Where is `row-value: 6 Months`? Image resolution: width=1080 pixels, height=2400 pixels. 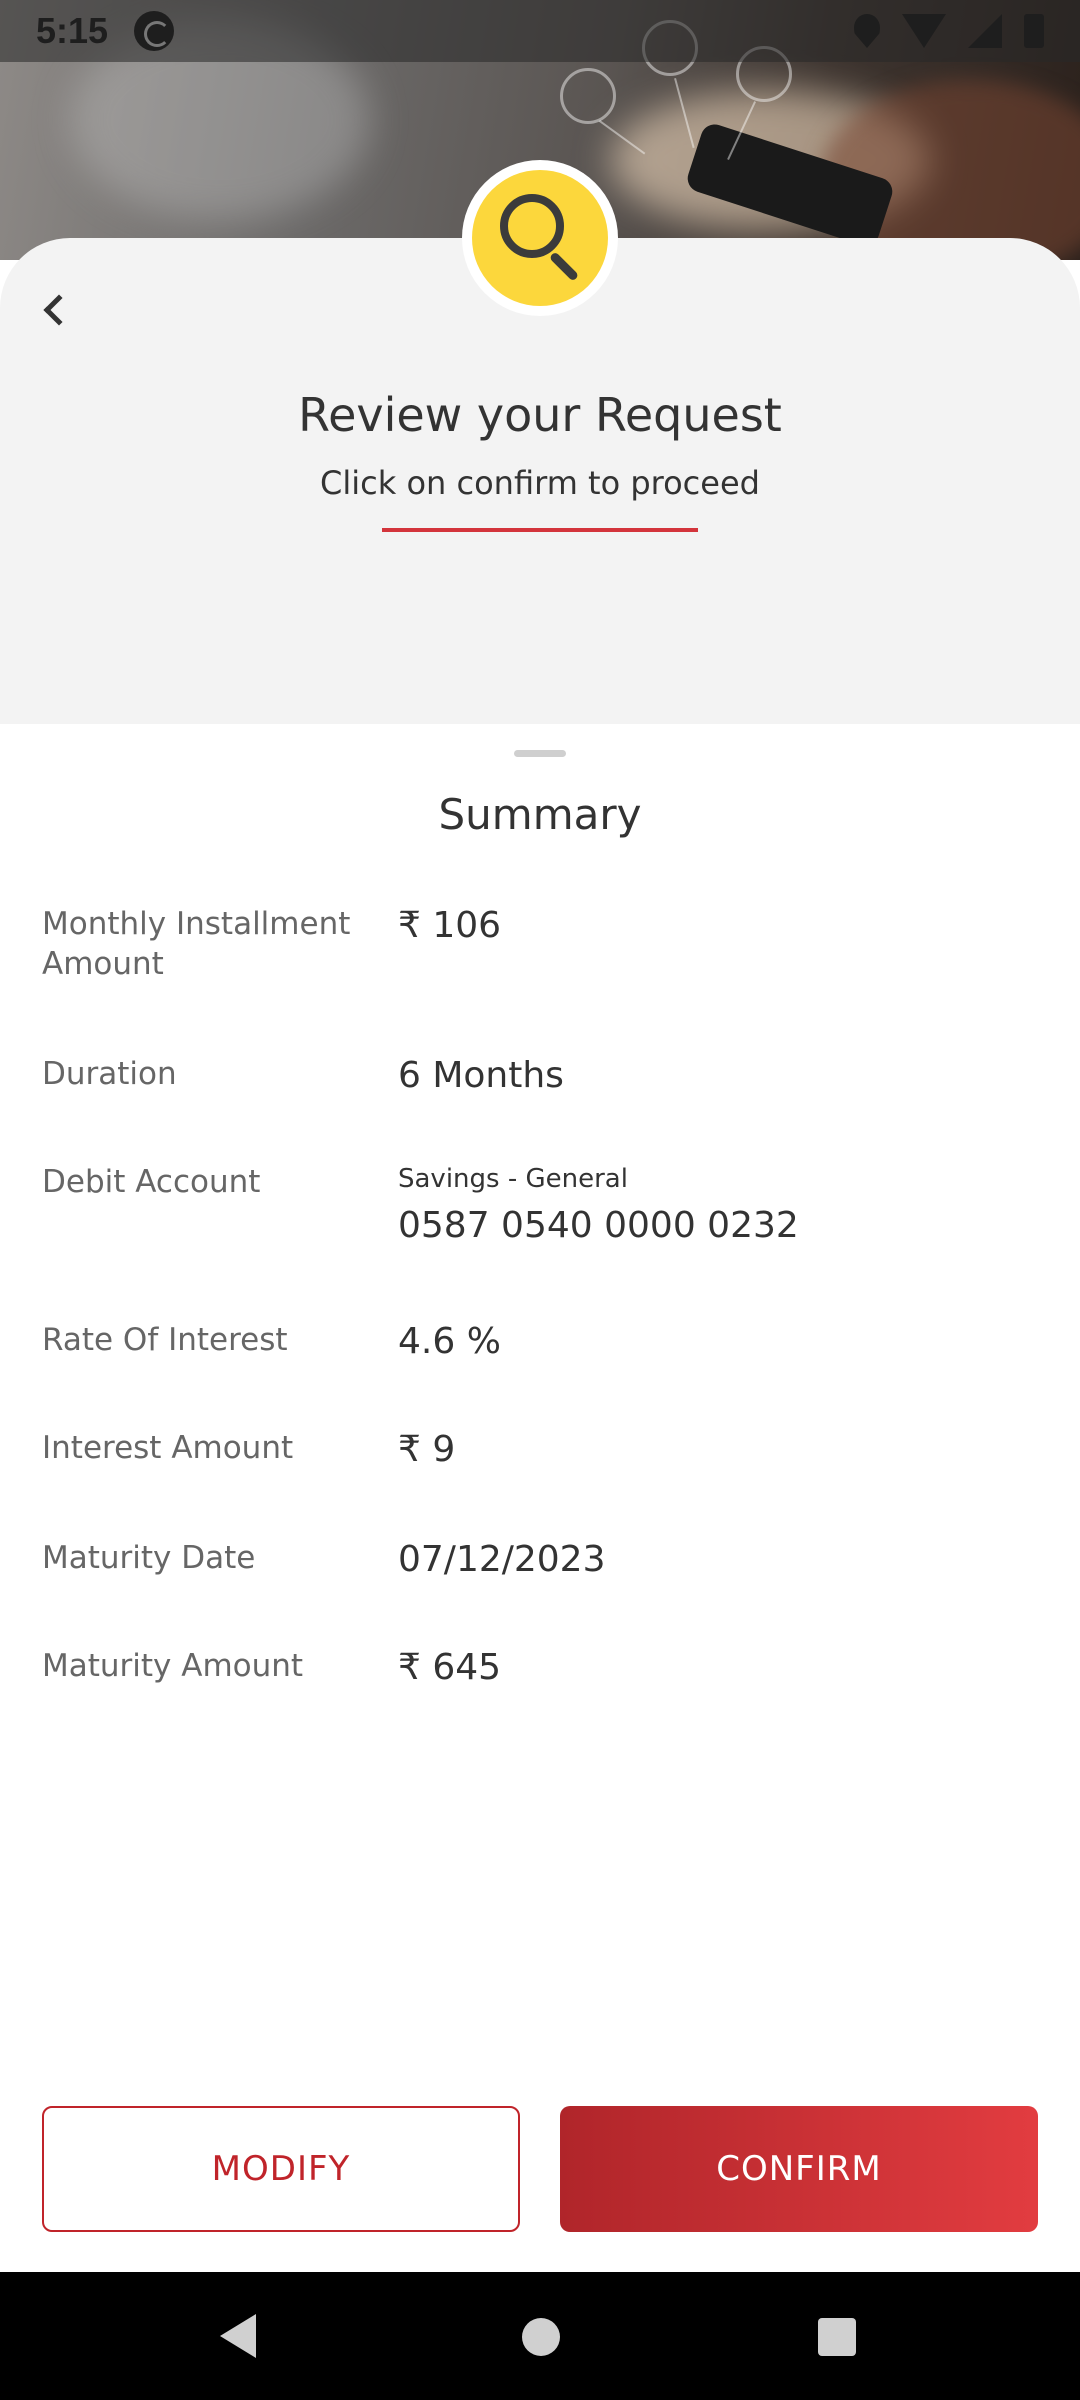
row-value: 6 Months is located at coordinates (481, 1075).